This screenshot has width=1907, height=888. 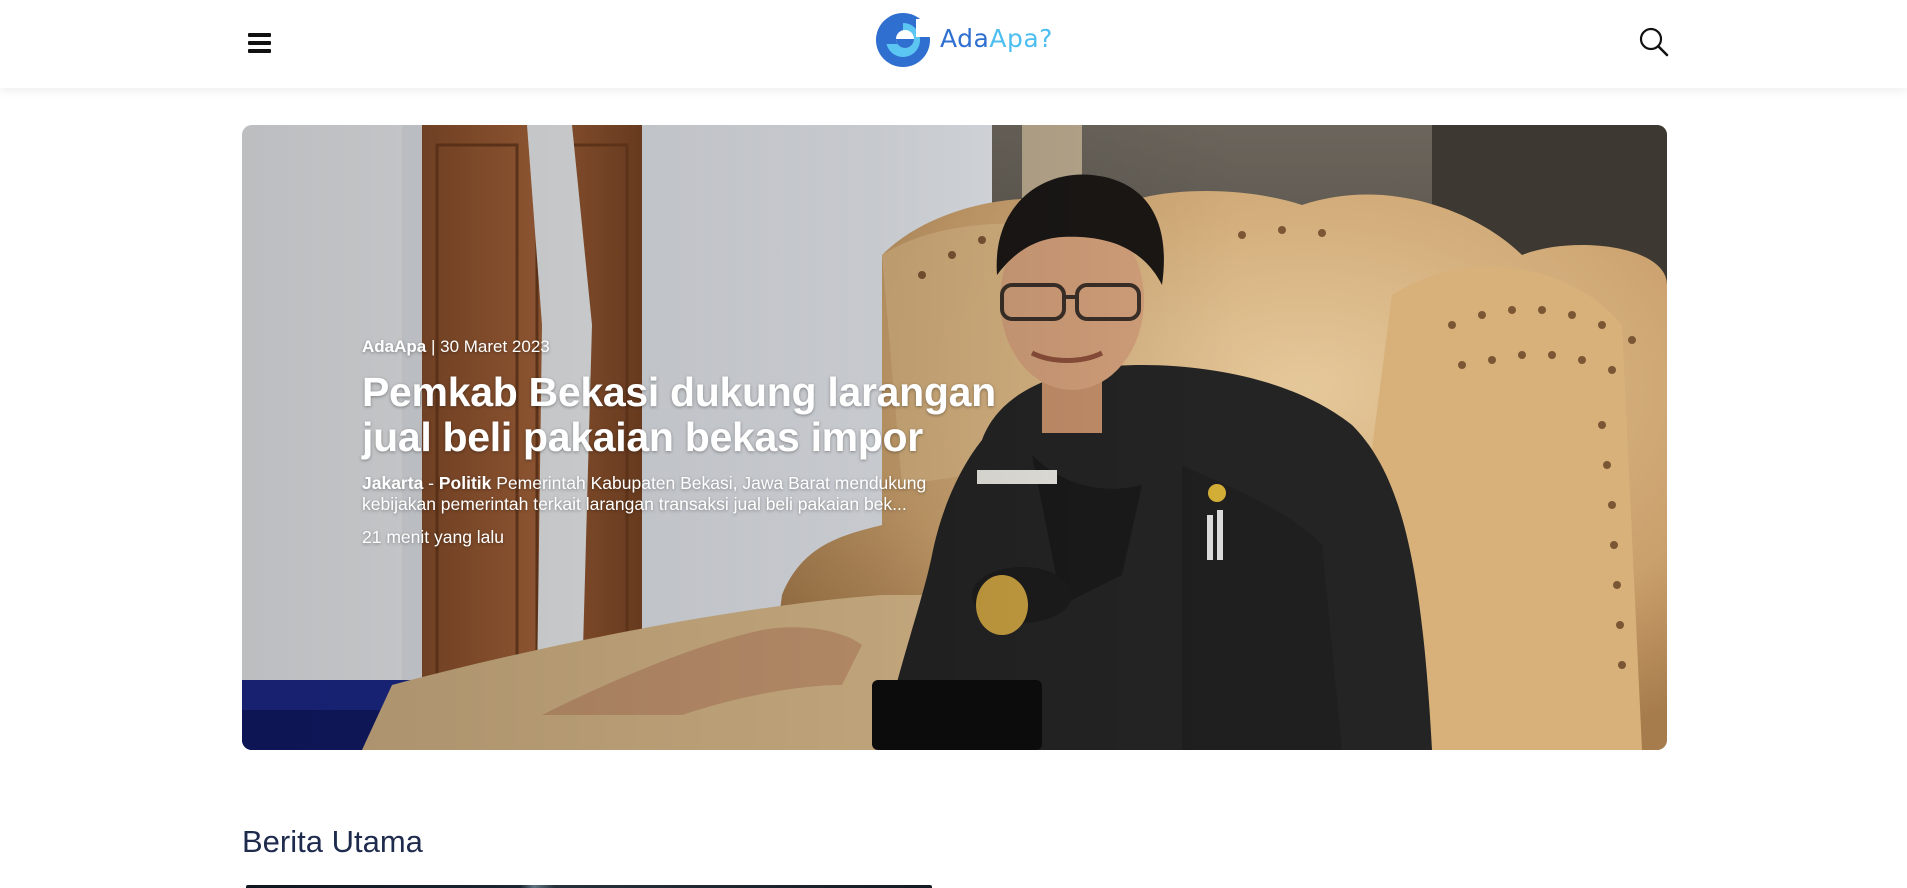 What do you see at coordinates (431, 483) in the screenshot?
I see `excerpt-dash: -` at bounding box center [431, 483].